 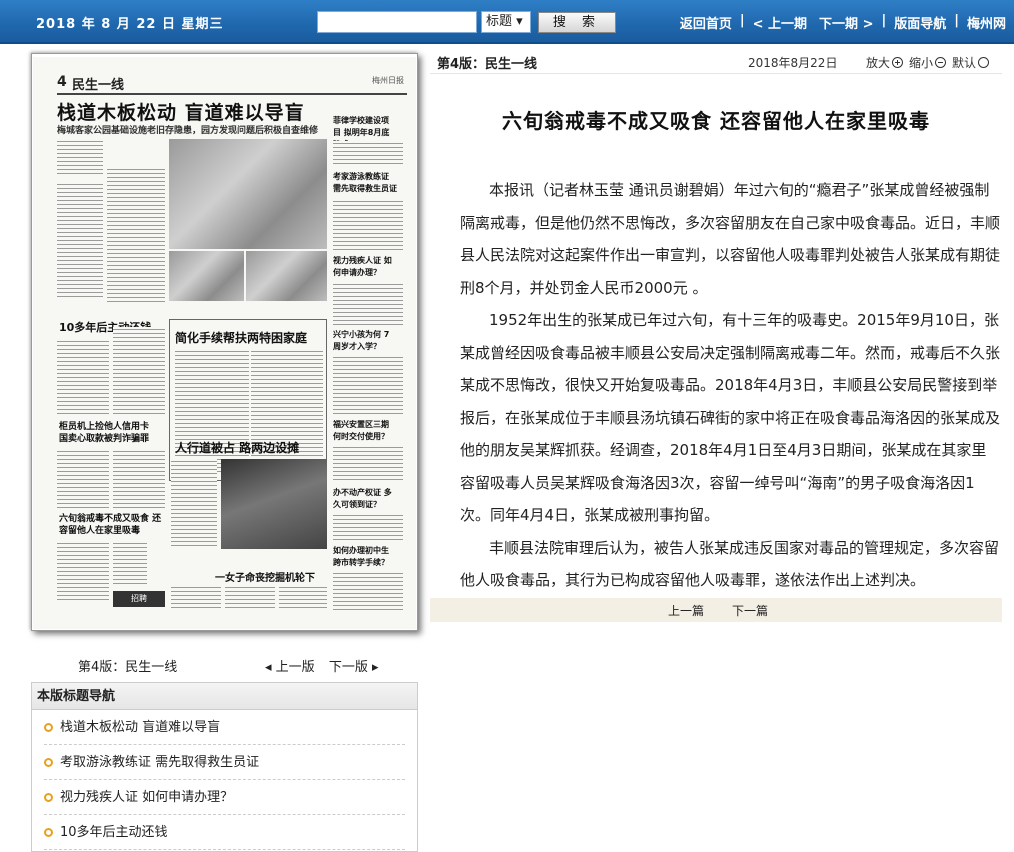 I want to click on thumb-photo-steps, so click(x=206, y=276).